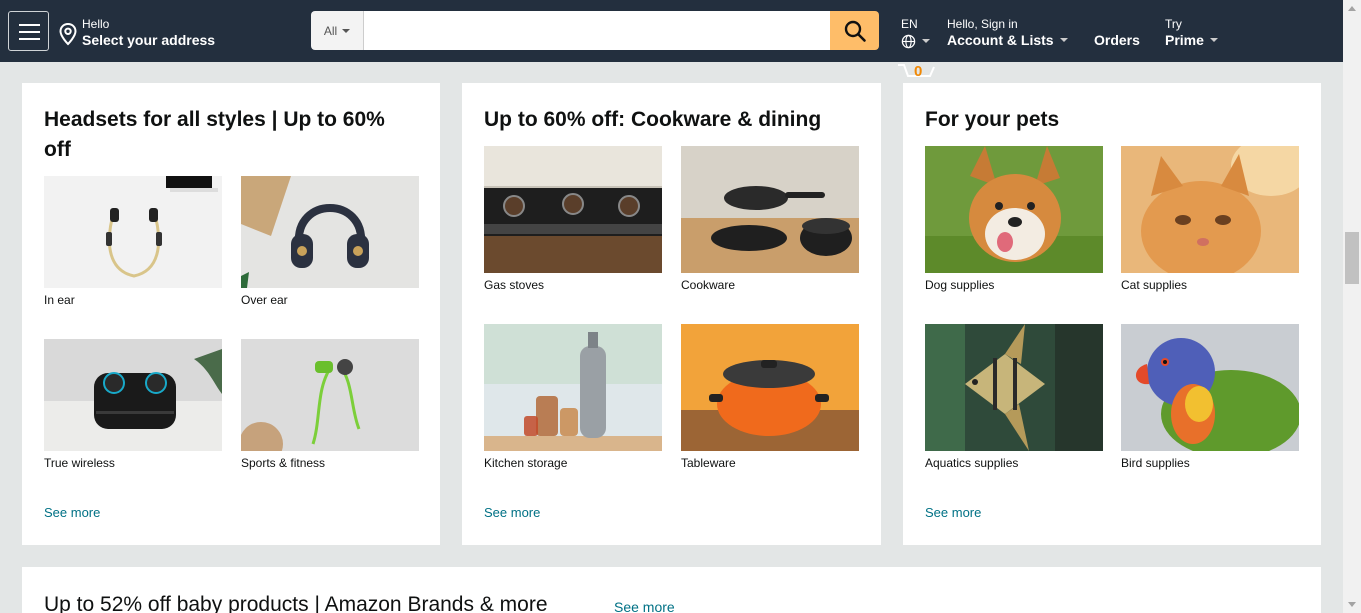 This screenshot has height=613, width=1361. What do you see at coordinates (526, 463) in the screenshot?
I see `tile-label: Kitchen storage` at bounding box center [526, 463].